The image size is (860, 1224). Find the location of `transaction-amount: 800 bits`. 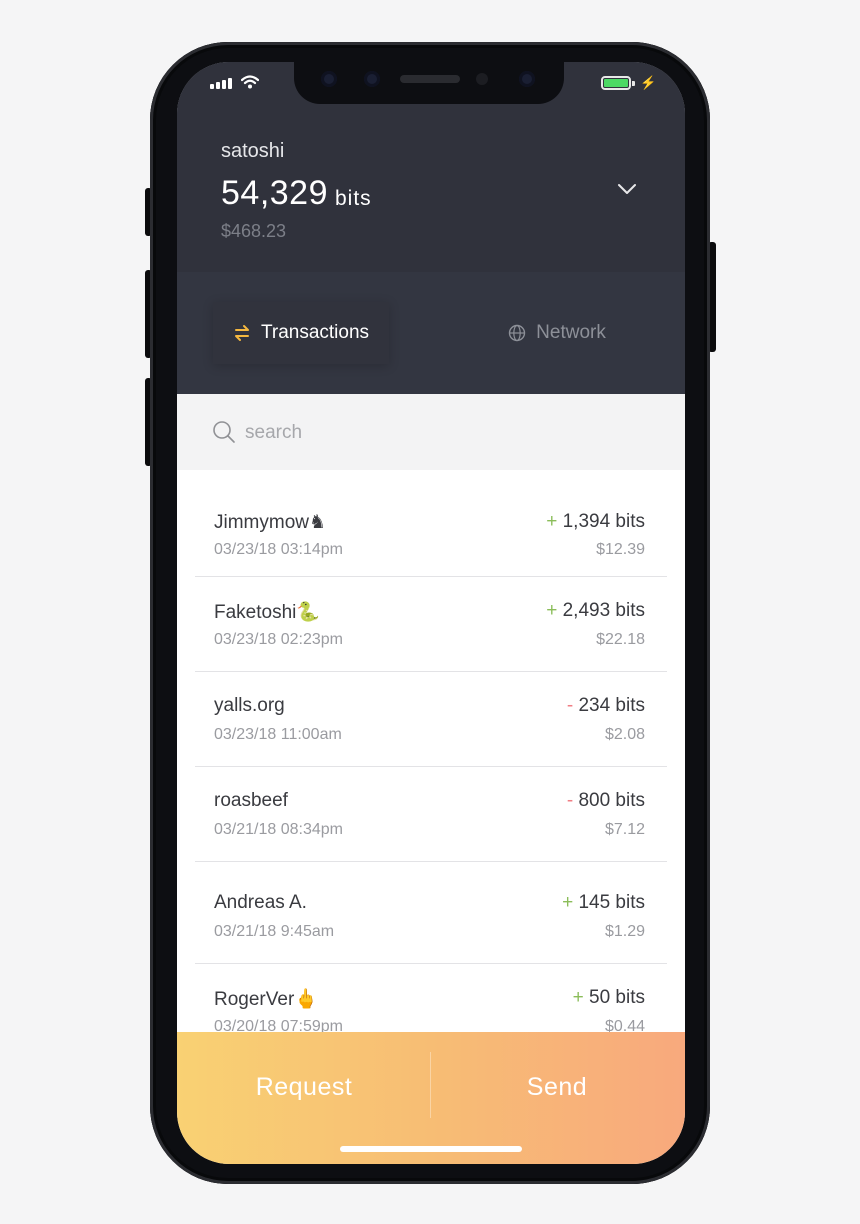

transaction-amount: 800 bits is located at coordinates (611, 800).